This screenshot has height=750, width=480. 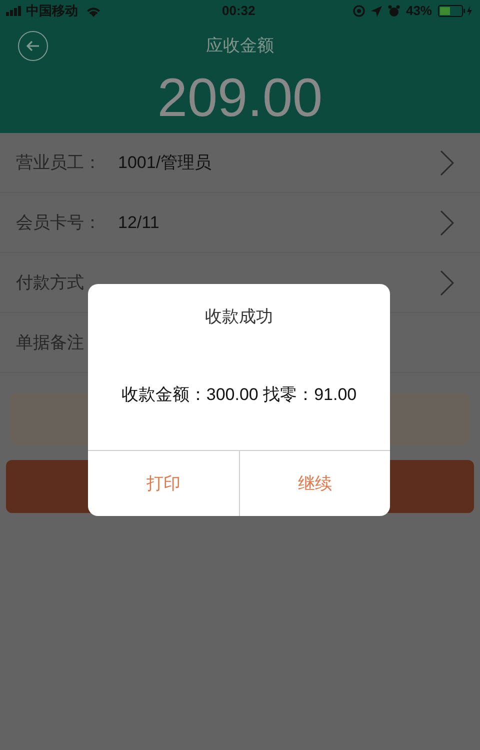 I want to click on location-arrow-icon, so click(x=376, y=11).